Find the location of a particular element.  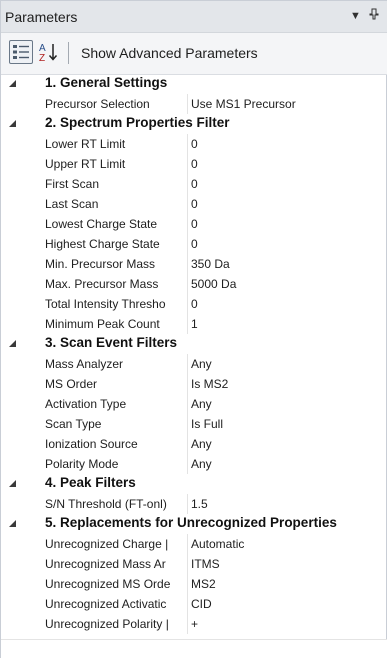

category-row: 4. Peak Filters is located at coordinates (194, 484).